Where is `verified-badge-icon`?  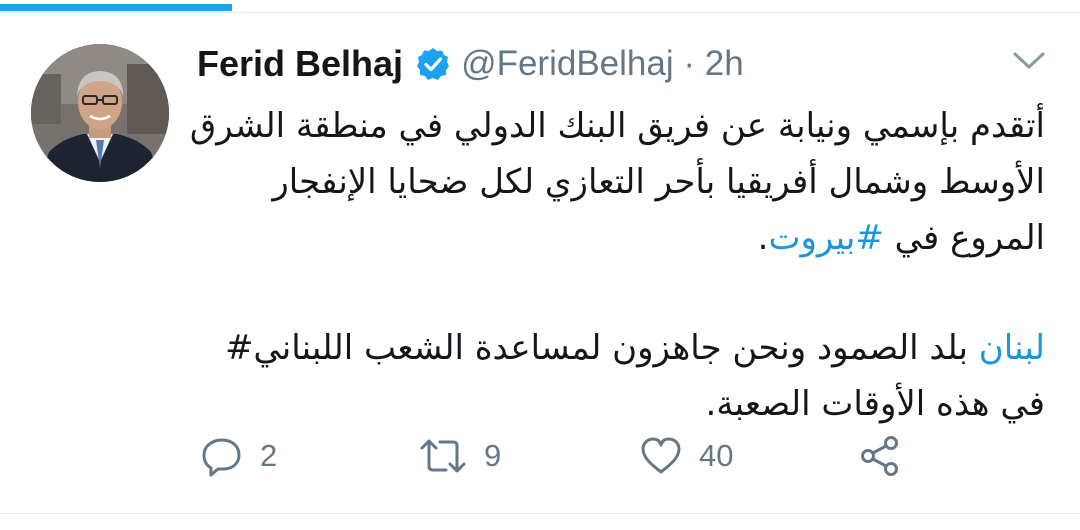 verified-badge-icon is located at coordinates (433, 64).